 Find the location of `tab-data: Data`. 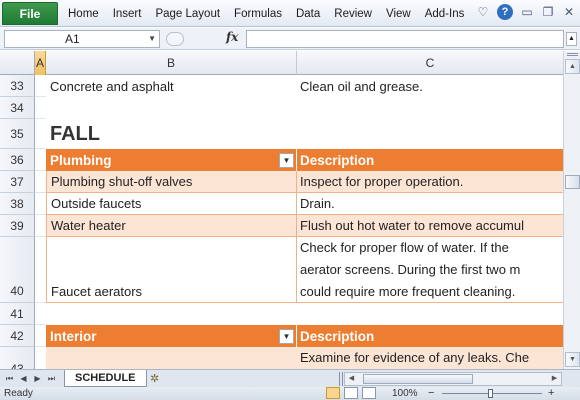

tab-data: Data is located at coordinates (308, 14).